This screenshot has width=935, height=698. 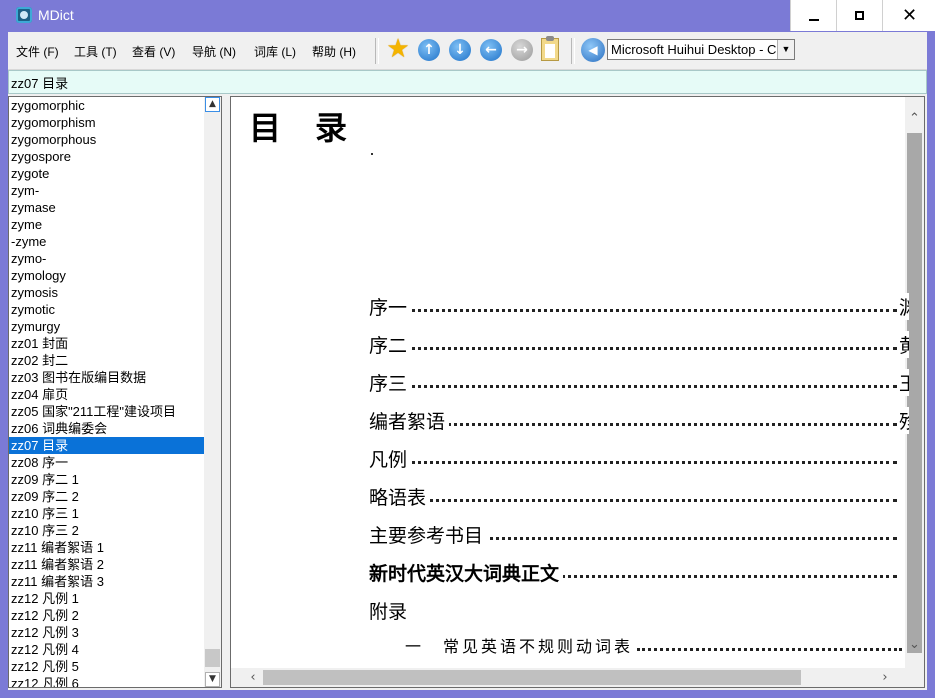 I want to click on speaker-icon: ◀, so click(x=593, y=50).